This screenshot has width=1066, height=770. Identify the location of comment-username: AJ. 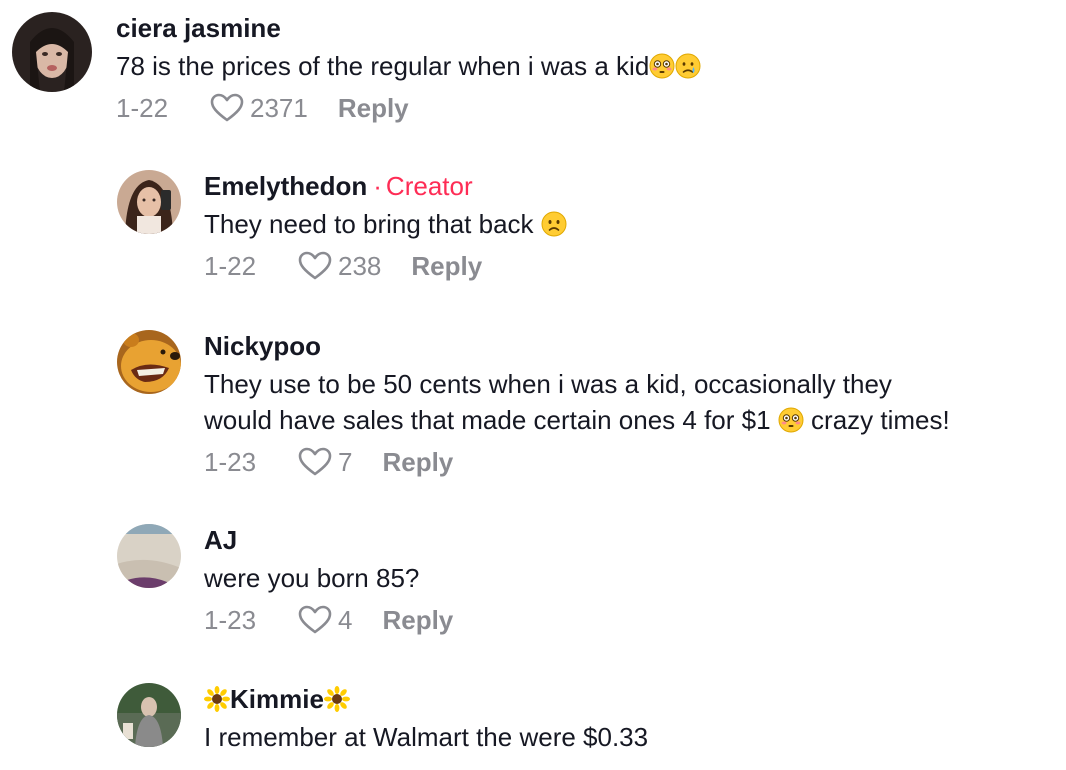
(629, 540).